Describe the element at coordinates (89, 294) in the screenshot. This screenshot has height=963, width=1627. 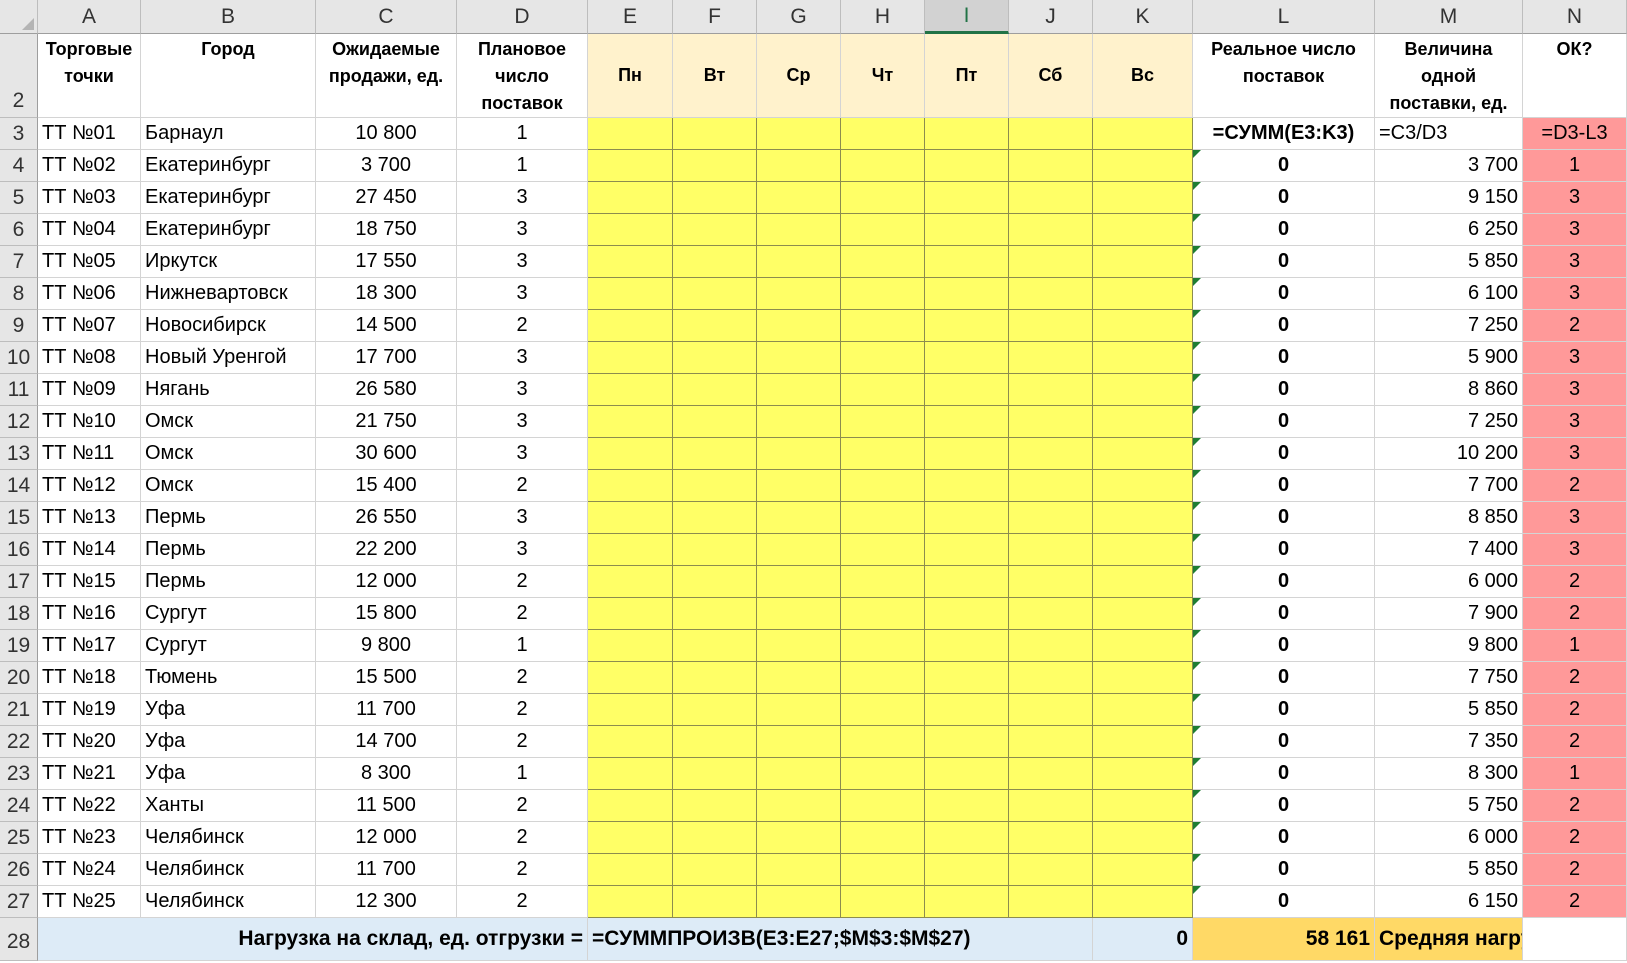
I see `cell-trade-point: ТТ №06` at that location.